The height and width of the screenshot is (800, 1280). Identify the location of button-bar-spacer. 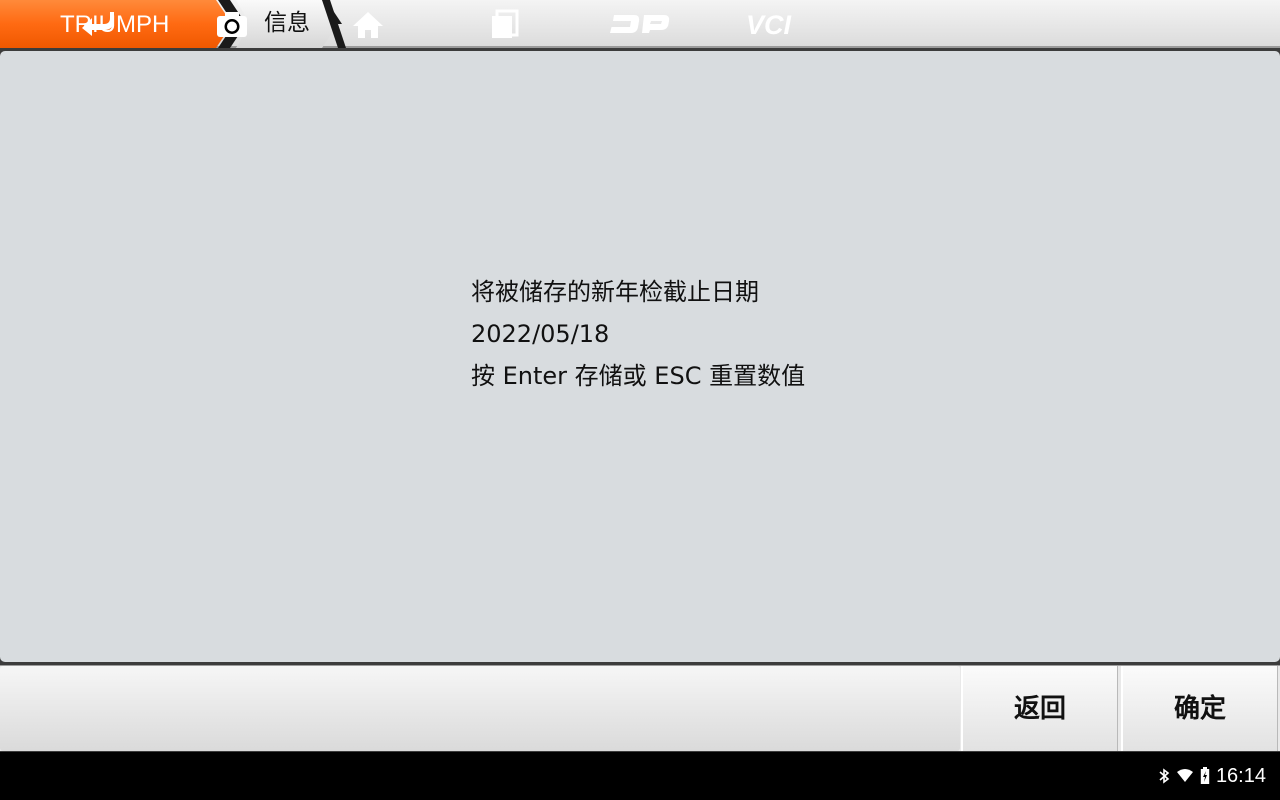
(480, 708).